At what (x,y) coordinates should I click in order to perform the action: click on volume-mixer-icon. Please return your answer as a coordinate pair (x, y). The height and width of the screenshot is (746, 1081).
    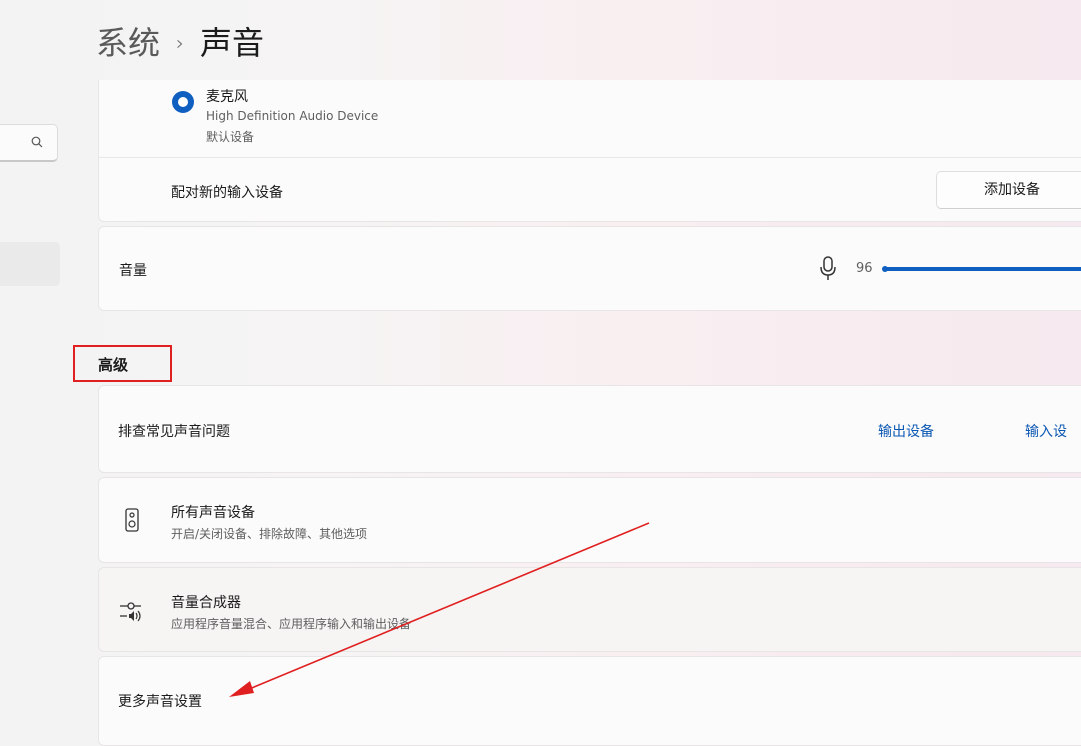
    Looking at the image, I should click on (130, 612).